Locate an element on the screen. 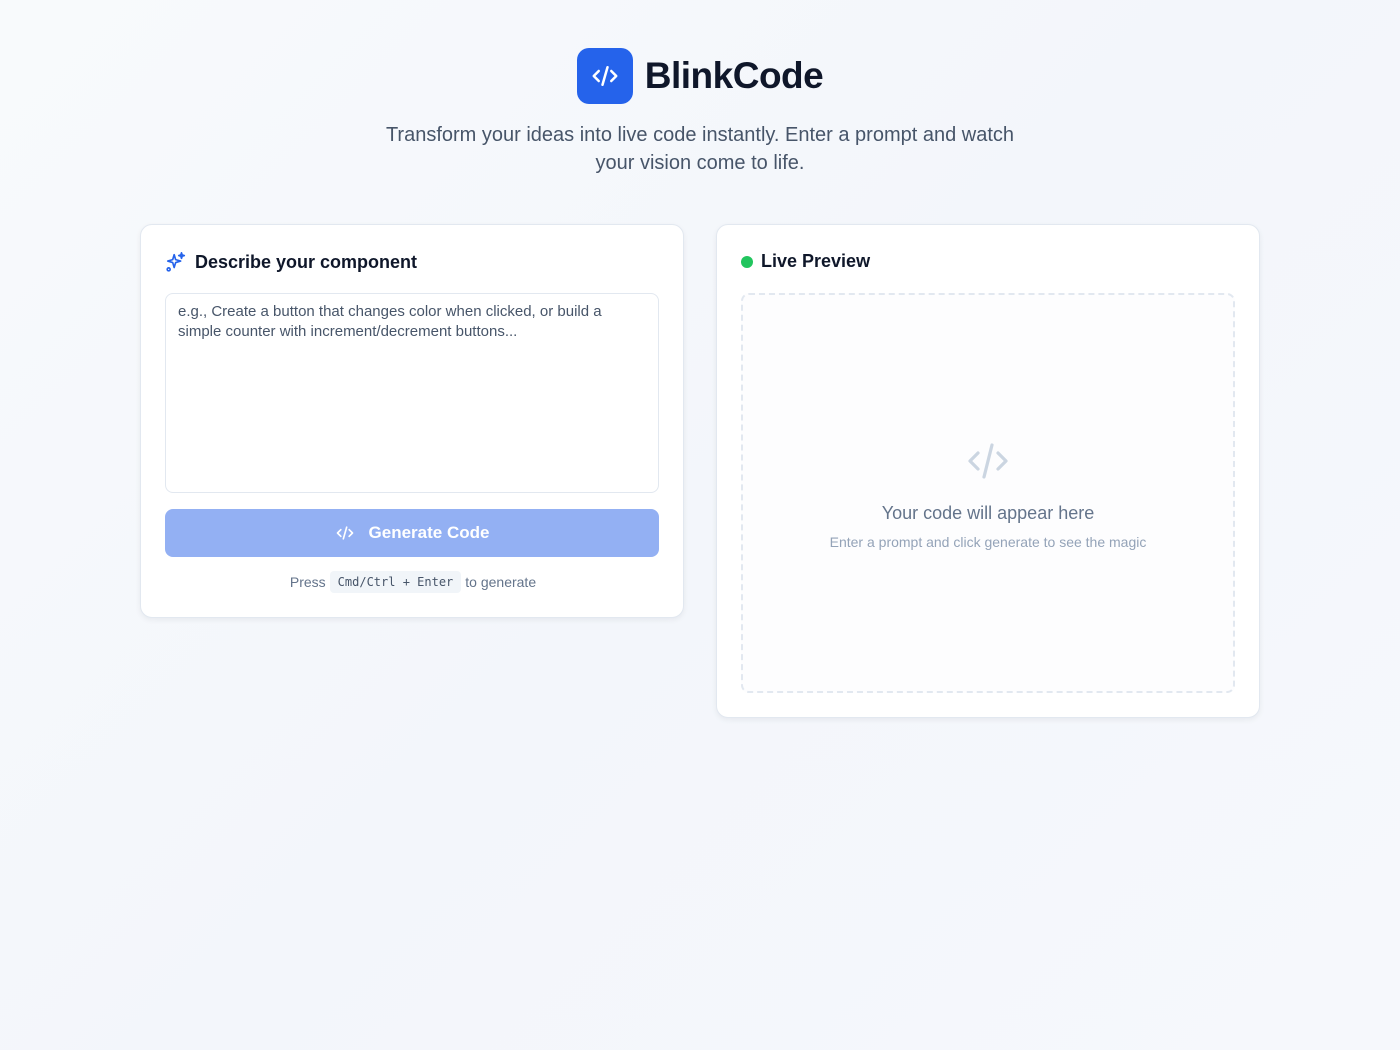 The height and width of the screenshot is (1050, 1400). shortcut-hint: Press Cmd/Ctrl + Enter to generate is located at coordinates (413, 582).